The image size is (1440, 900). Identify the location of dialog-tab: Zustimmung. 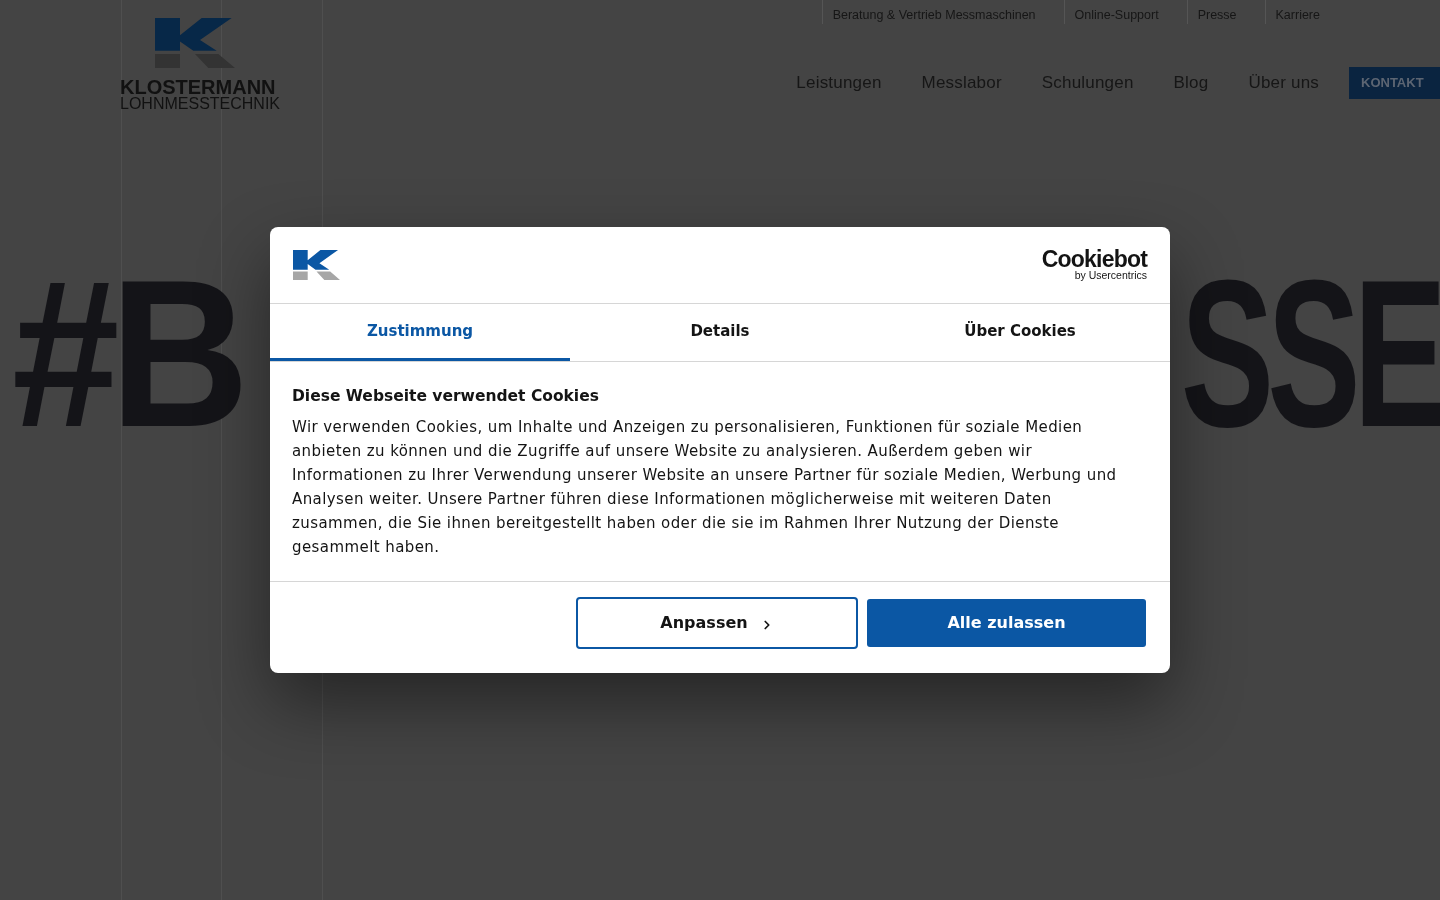
(420, 332).